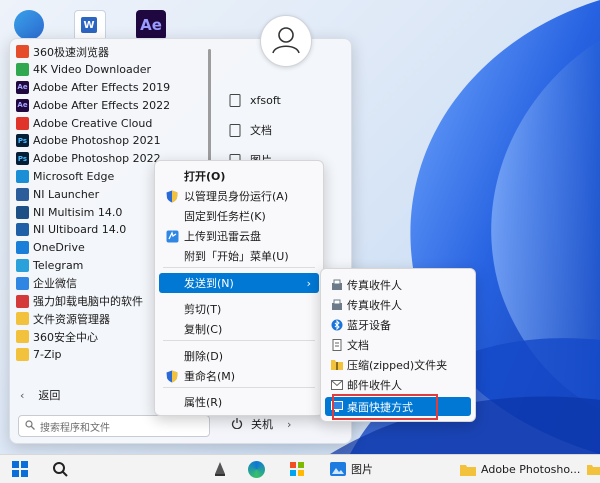 Image resolution: width=600 pixels, height=483 pixels. Describe the element at coordinates (110, 52) in the screenshot. I see `app-list-item: 360极速浏览器` at that location.